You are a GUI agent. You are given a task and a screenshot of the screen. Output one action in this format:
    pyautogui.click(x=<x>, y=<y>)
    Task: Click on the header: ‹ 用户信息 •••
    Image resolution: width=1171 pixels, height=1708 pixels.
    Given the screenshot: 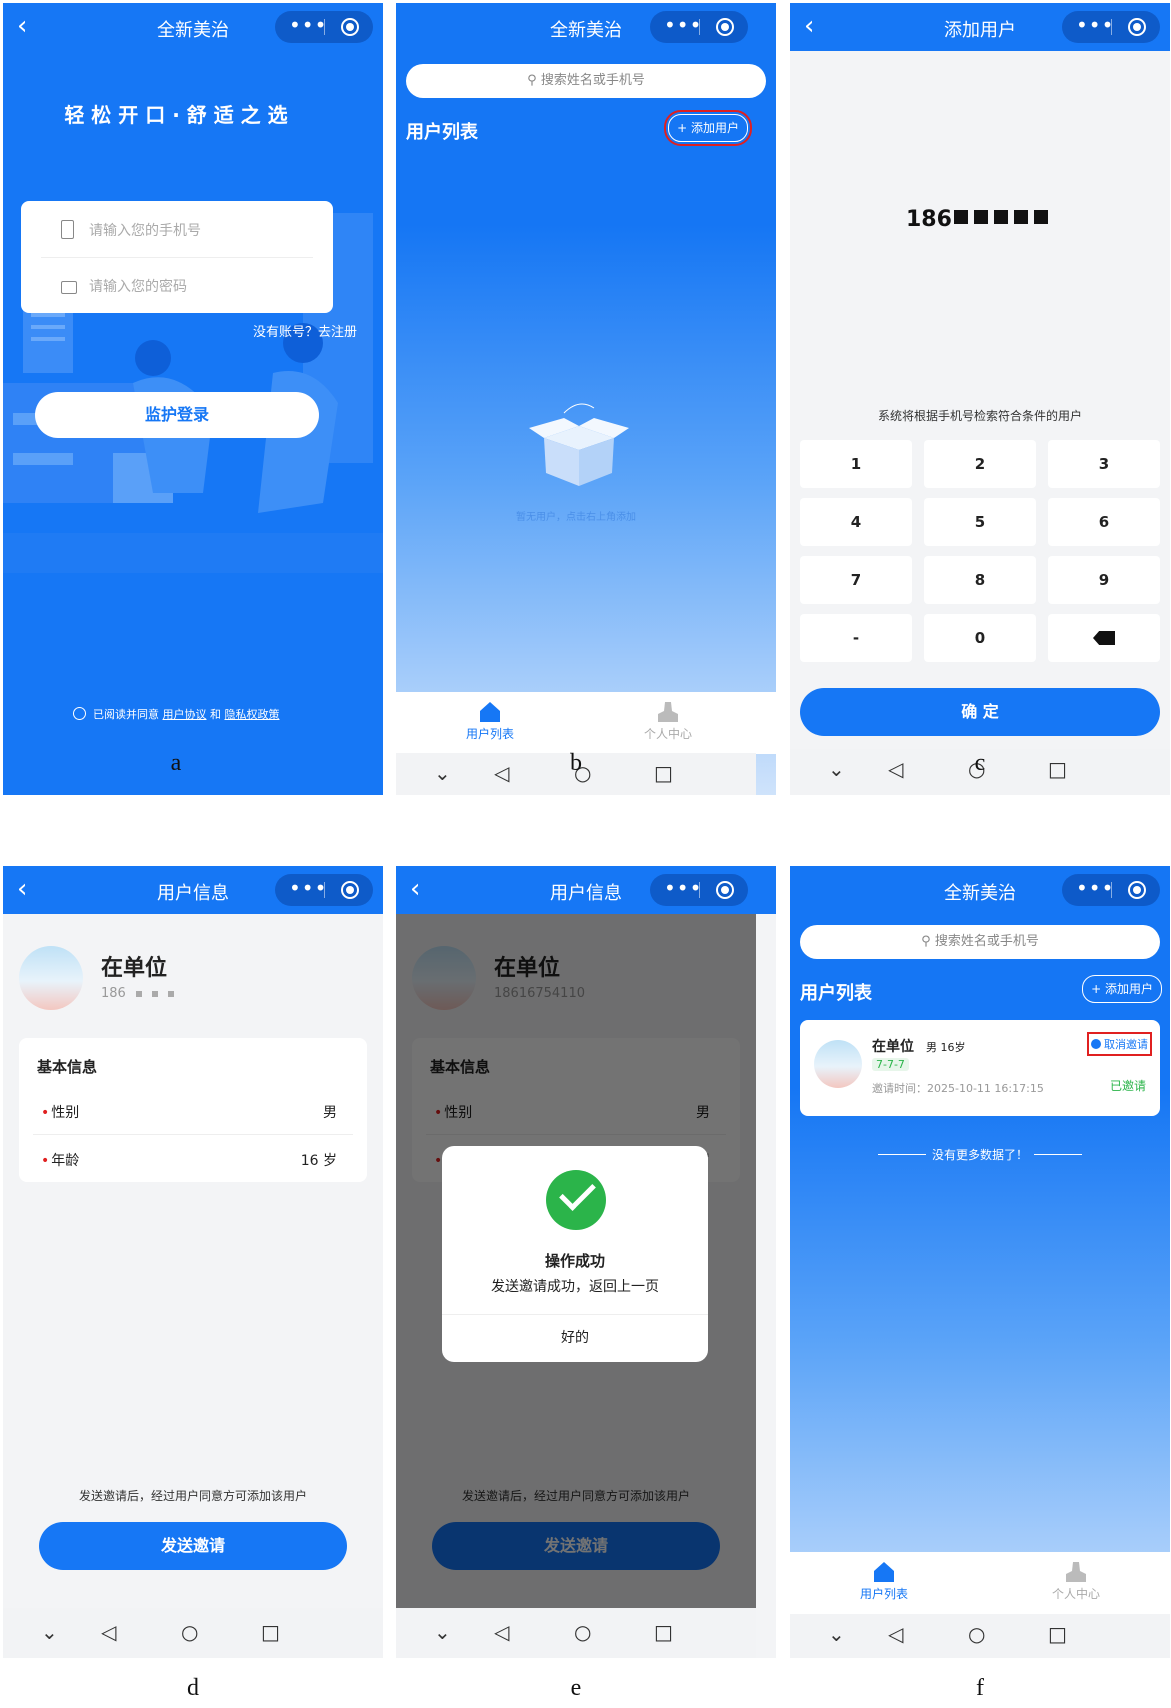 What is the action you would take?
    pyautogui.click(x=586, y=890)
    